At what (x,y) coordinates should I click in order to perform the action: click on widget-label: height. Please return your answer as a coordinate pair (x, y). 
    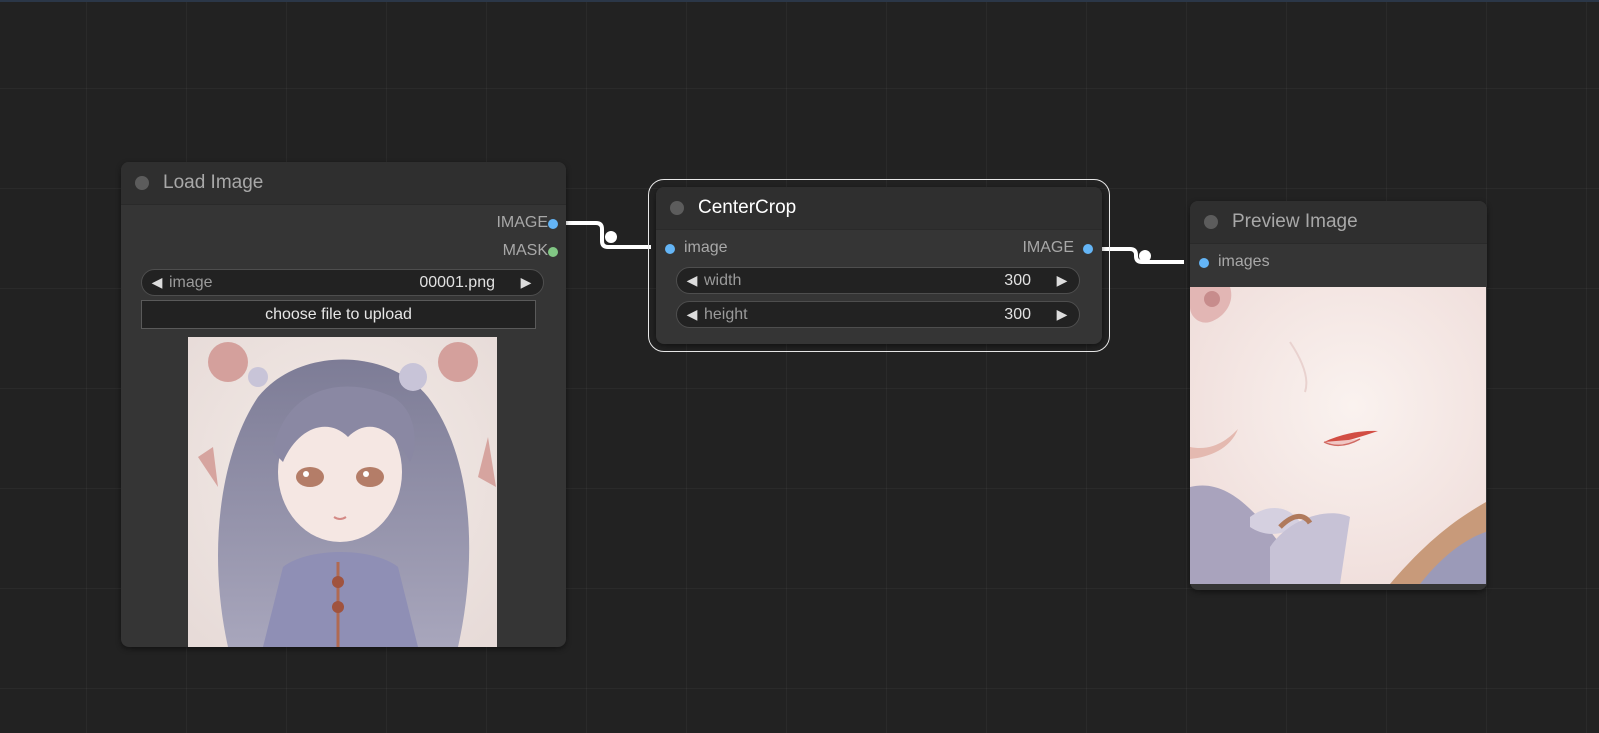
    Looking at the image, I should click on (726, 314).